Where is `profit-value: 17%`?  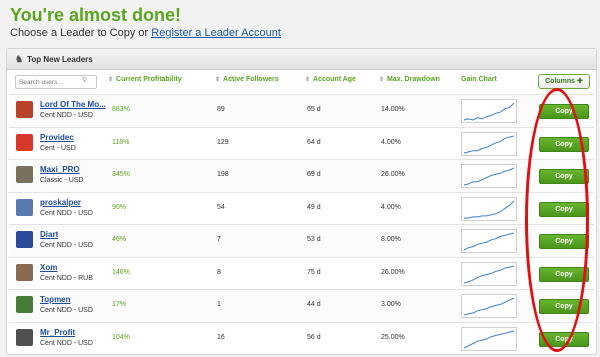 profit-value: 17% is located at coordinates (119, 304).